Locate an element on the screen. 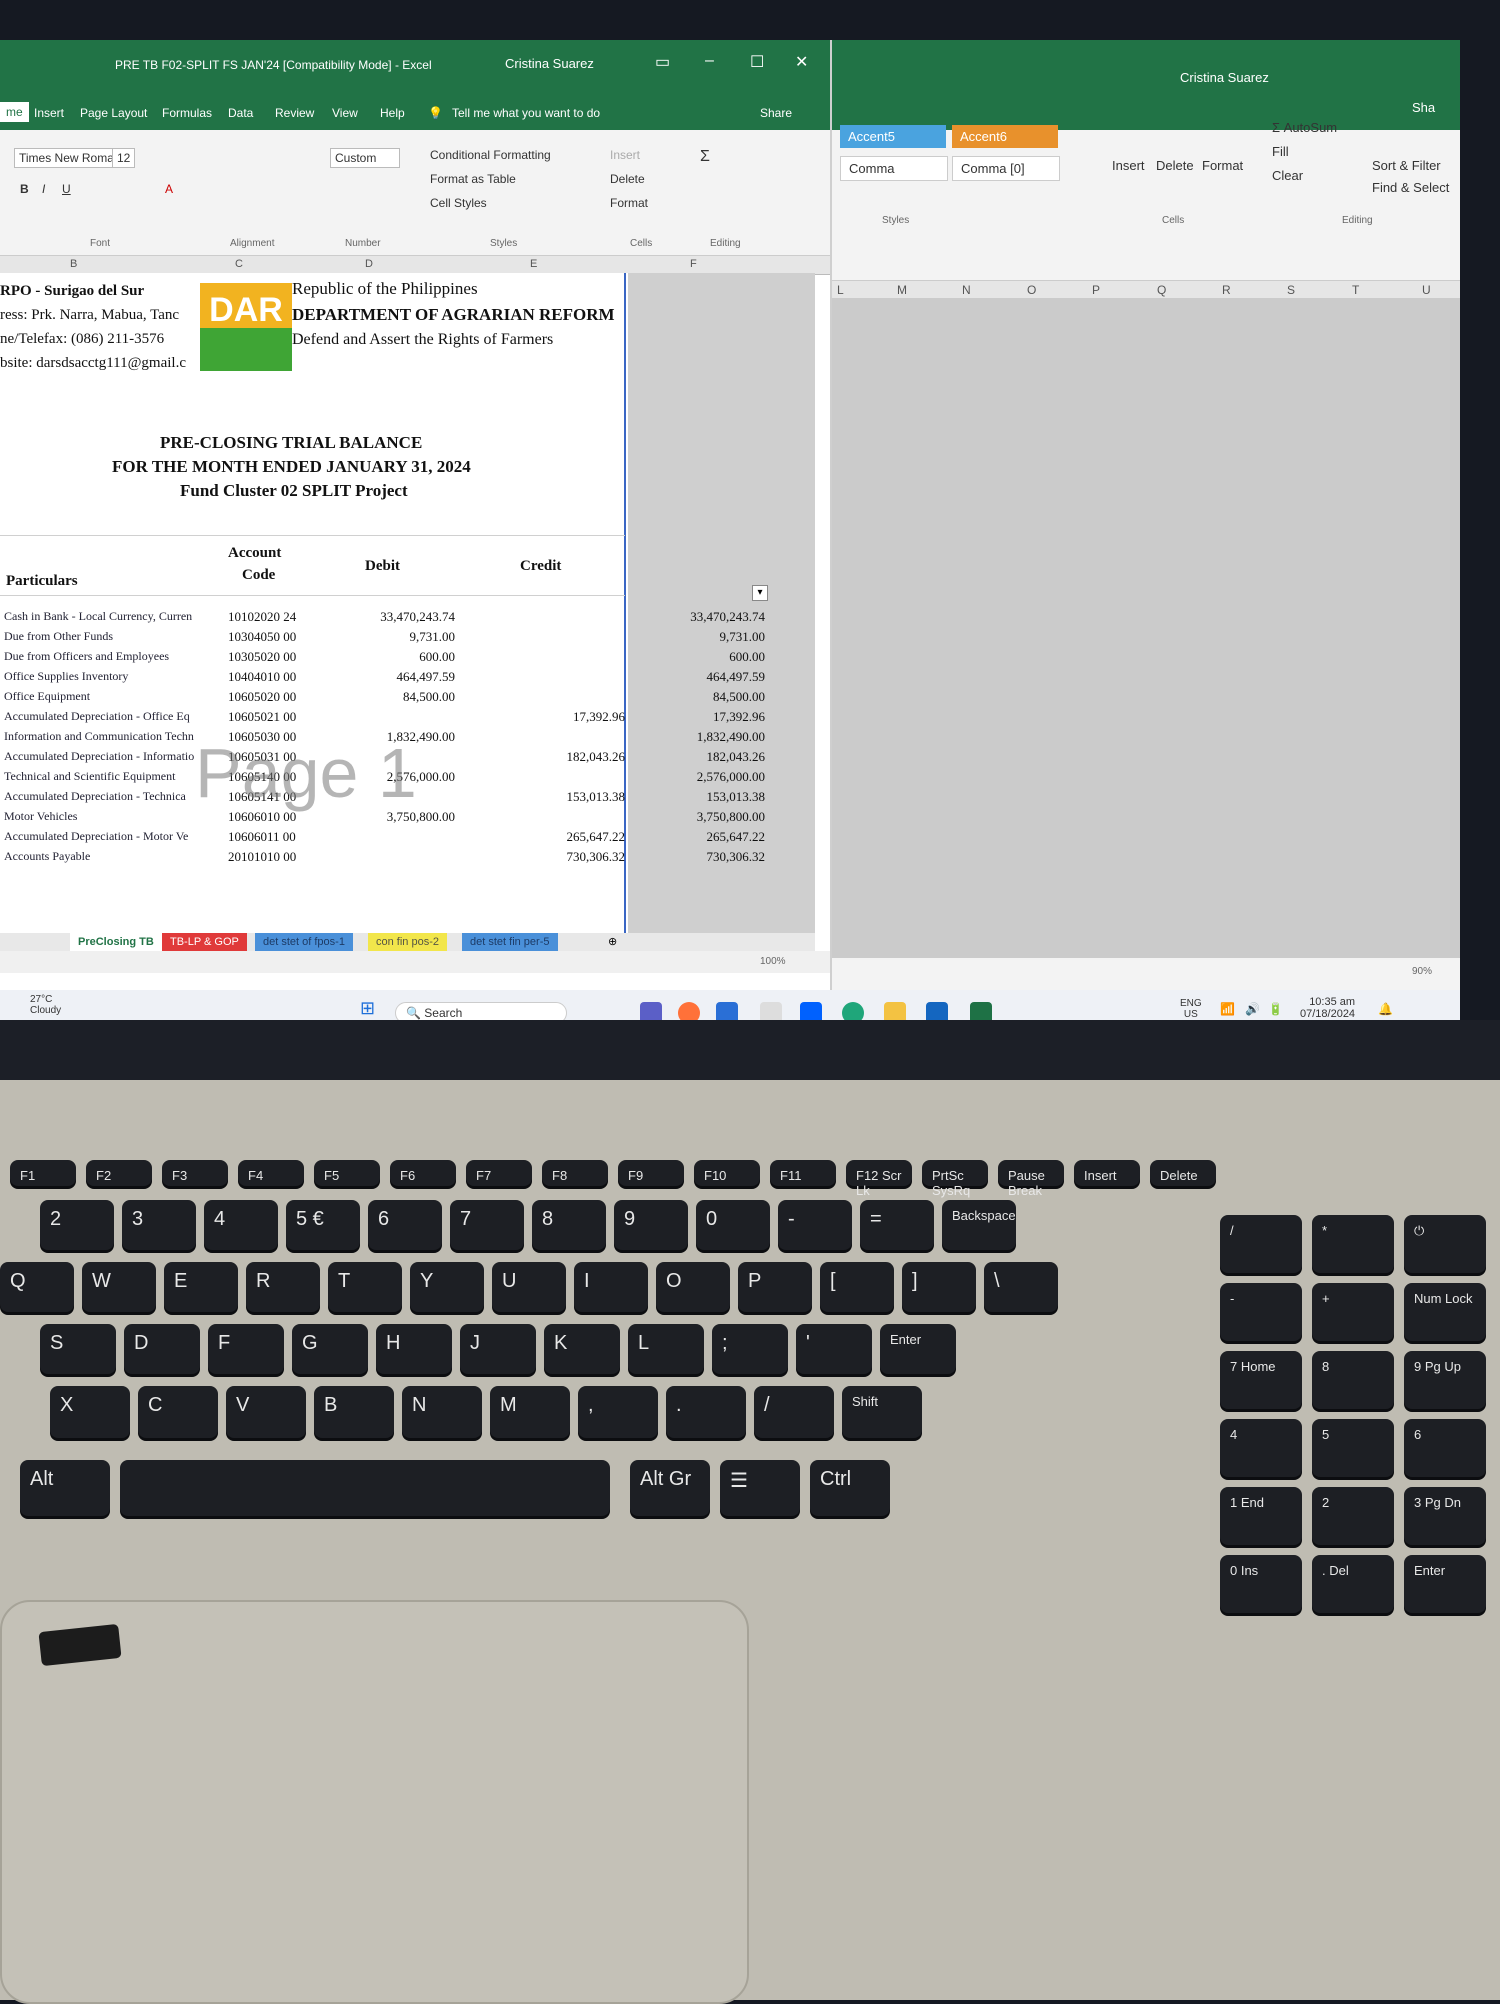 This screenshot has width=1500, height=2004. ribbon-display-icon: ▭ is located at coordinates (662, 62).